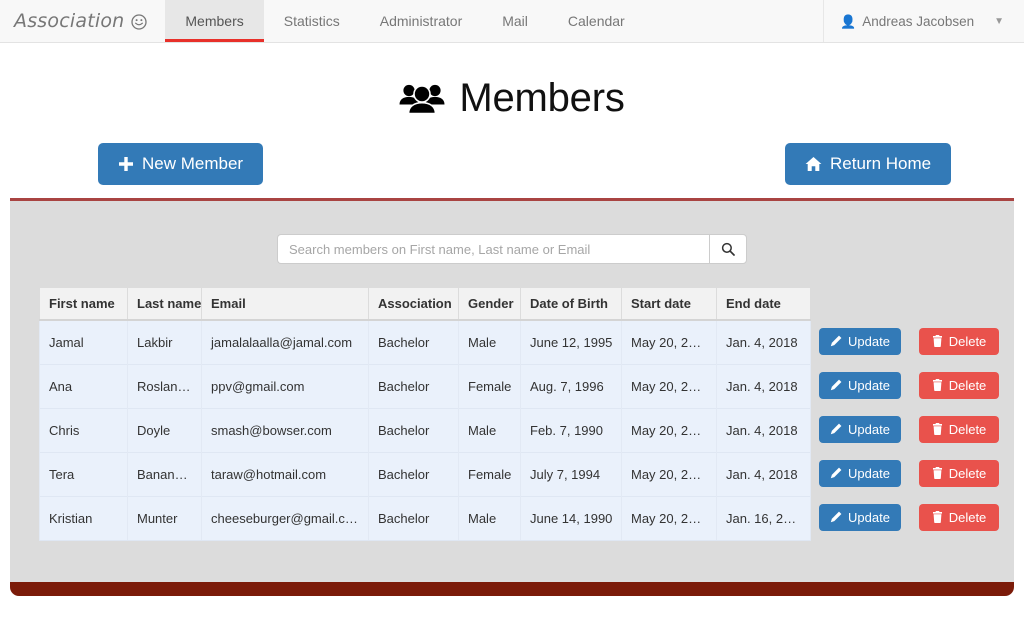 The width and height of the screenshot is (1024, 620). I want to click on panel-footer-bar, so click(512, 589).